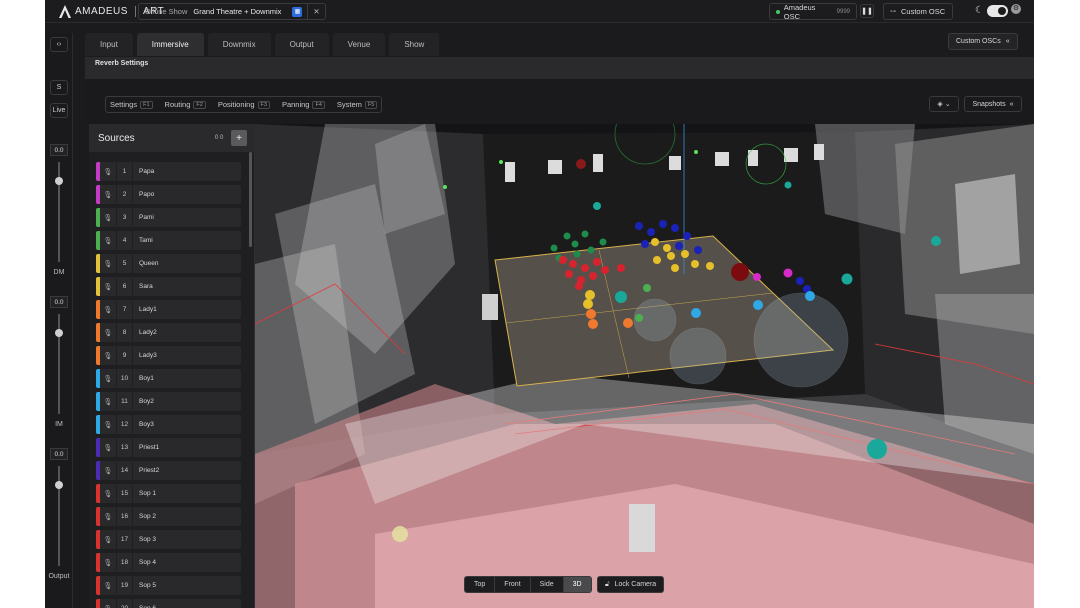 The image size is (1080, 608). Describe the element at coordinates (983, 41) in the screenshot. I see `custom-oscs-button: Custom OSCs «` at that location.